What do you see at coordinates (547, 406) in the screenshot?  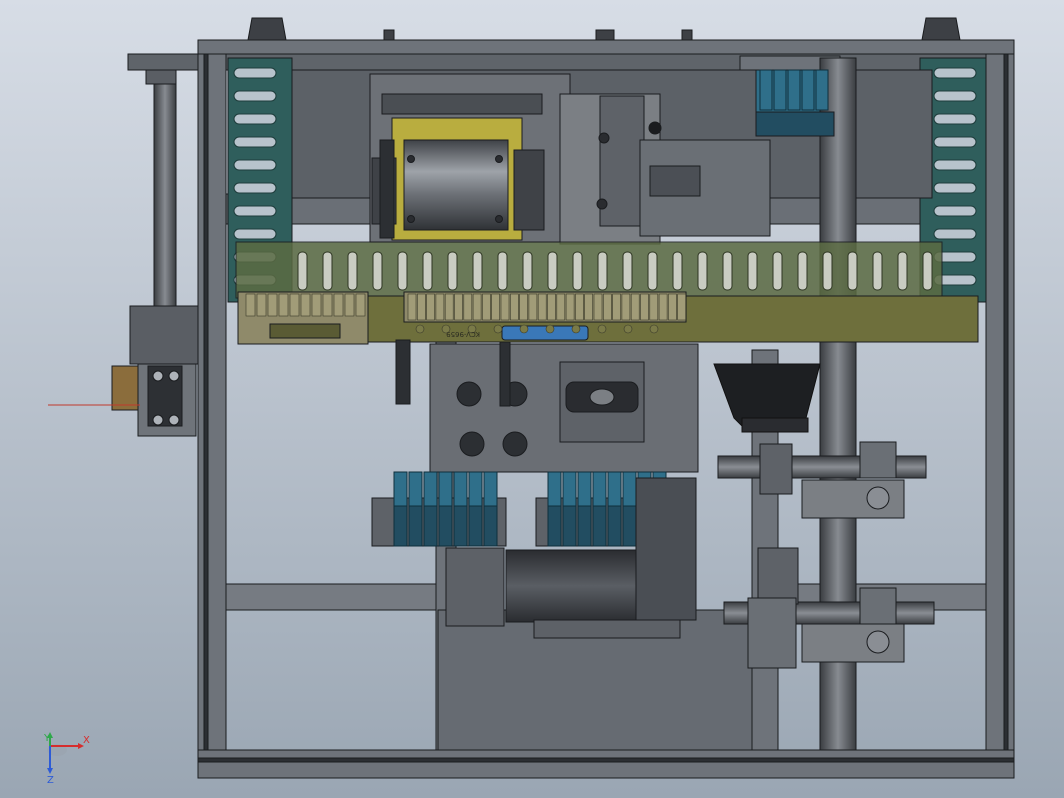 I see `center-body` at bounding box center [547, 406].